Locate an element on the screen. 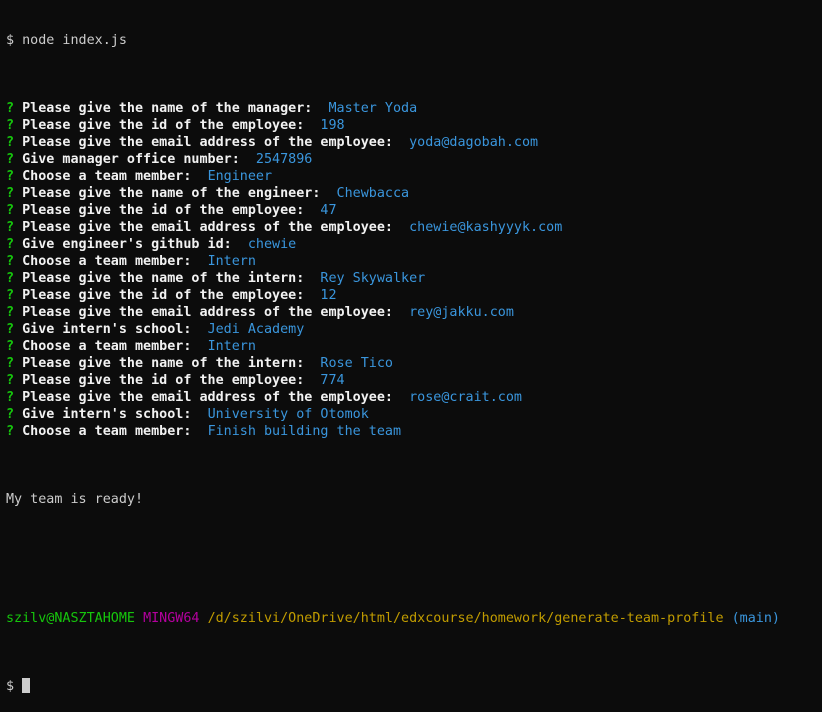 The width and height of the screenshot is (822, 712). input-prompt-symbol: $ is located at coordinates (10, 686).